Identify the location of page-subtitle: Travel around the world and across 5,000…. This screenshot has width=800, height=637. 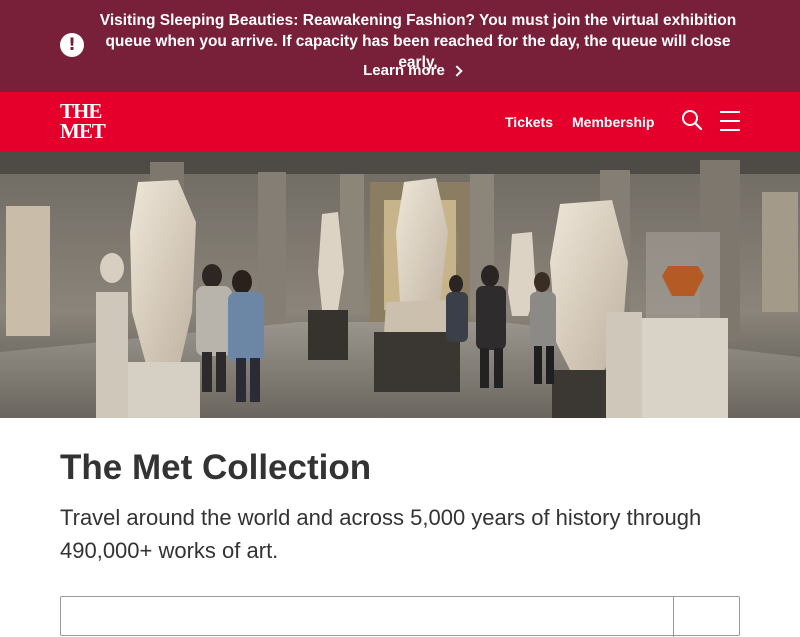
(381, 534).